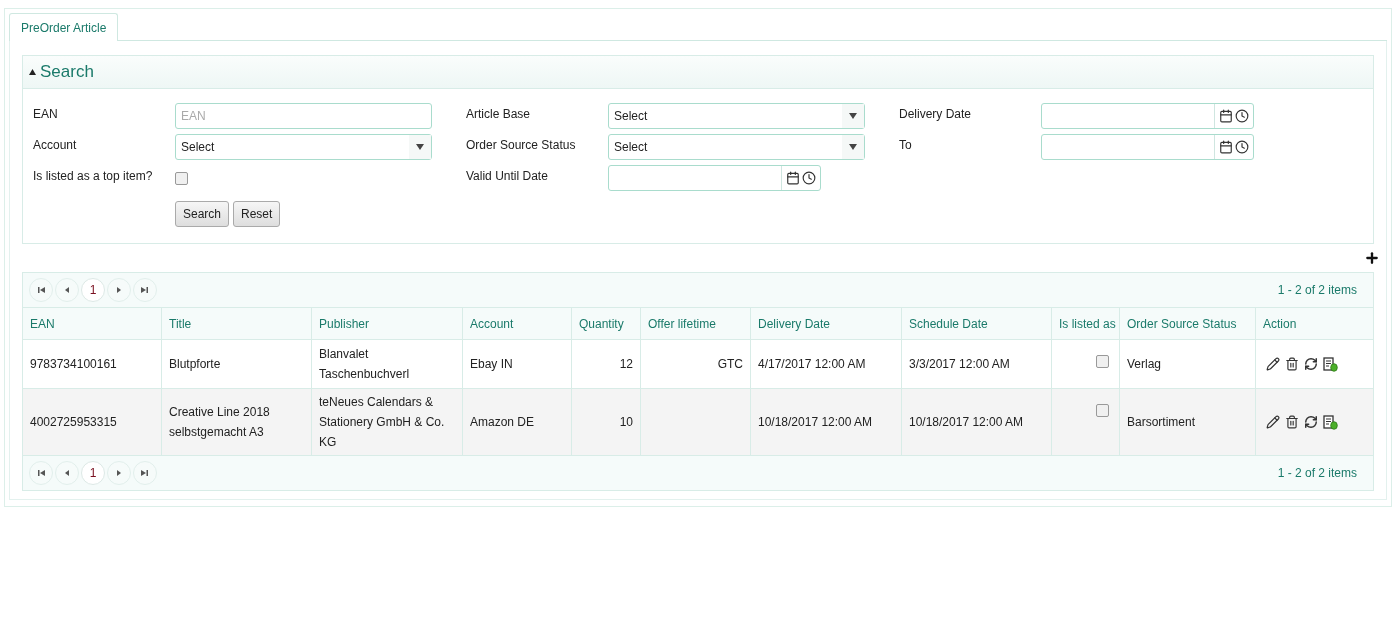 This screenshot has height=621, width=1400. What do you see at coordinates (698, 72) in the screenshot?
I see `search-panel-header: Search` at bounding box center [698, 72].